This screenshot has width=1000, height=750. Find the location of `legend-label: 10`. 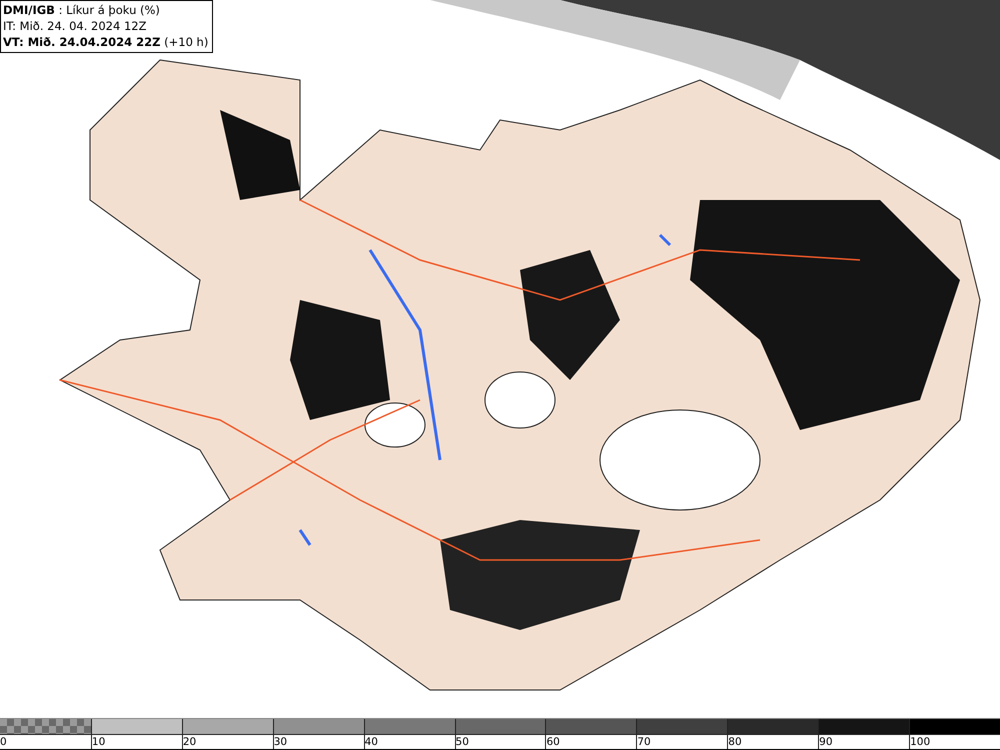

legend-label: 10 is located at coordinates (99, 742).